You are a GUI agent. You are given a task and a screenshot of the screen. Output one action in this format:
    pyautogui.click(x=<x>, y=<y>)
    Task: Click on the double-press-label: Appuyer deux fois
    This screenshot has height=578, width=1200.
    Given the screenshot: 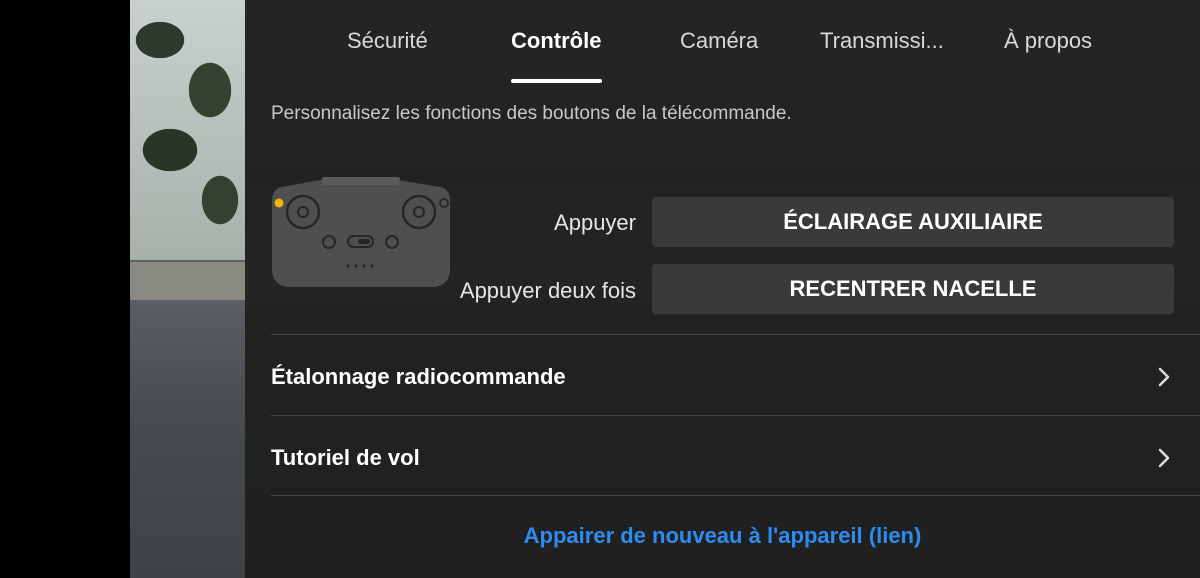 What is the action you would take?
    pyautogui.click(x=547, y=290)
    